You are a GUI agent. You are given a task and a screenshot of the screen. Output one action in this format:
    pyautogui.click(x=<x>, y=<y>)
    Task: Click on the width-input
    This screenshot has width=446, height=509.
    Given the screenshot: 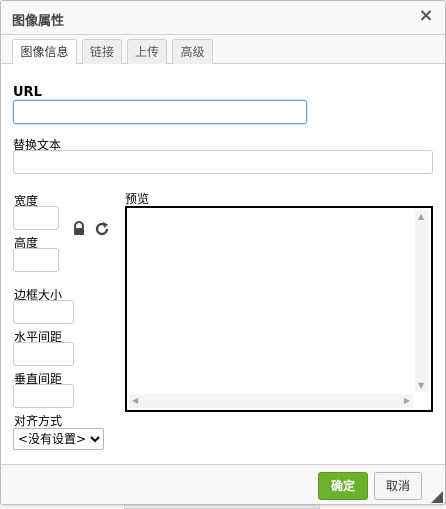 What is the action you would take?
    pyautogui.click(x=36, y=218)
    